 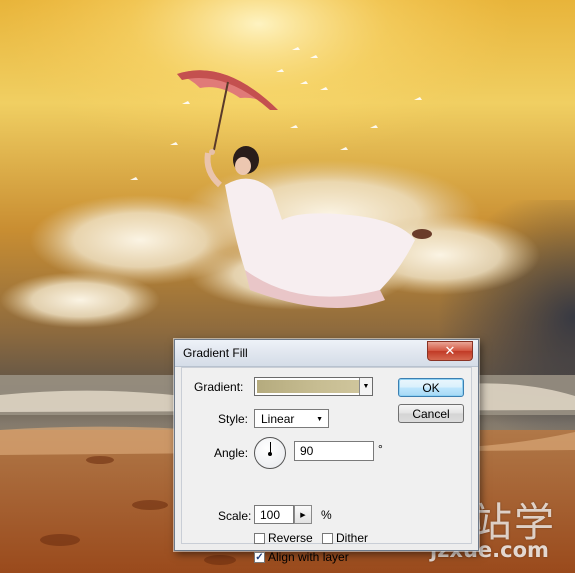 I want to click on scale-input: 100, so click(x=274, y=514).